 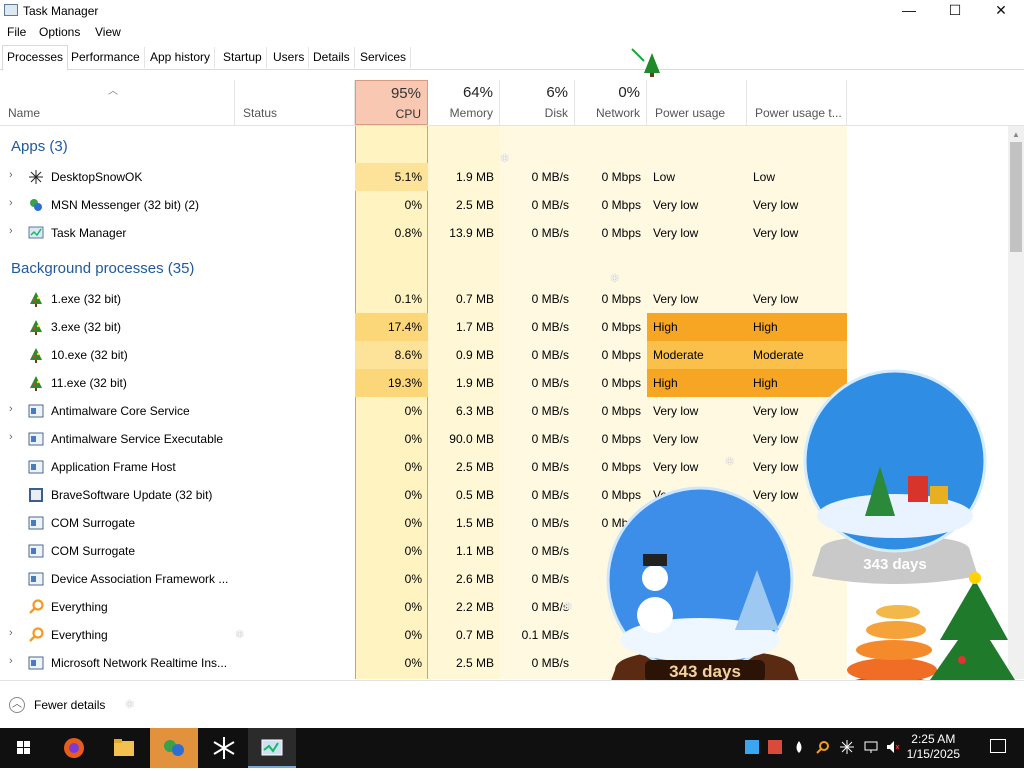 What do you see at coordinates (16, 32) in the screenshot?
I see `menu-file: File` at bounding box center [16, 32].